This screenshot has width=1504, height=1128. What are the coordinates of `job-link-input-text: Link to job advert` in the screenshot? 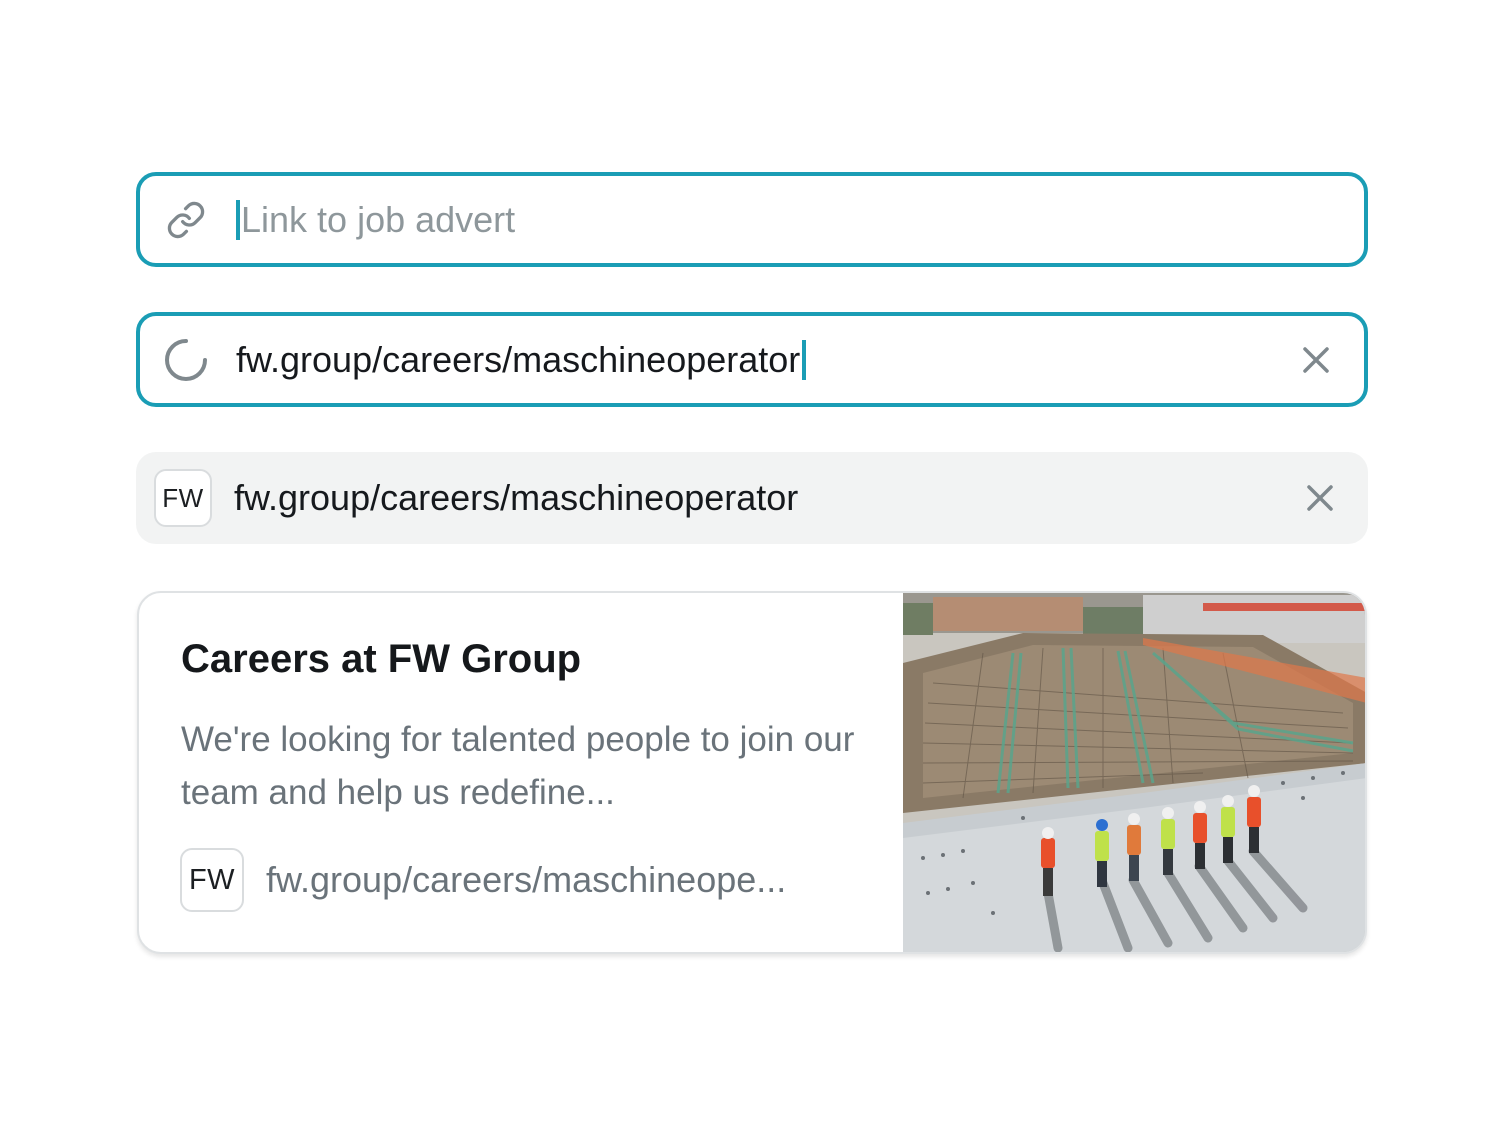 It's located at (375, 220).